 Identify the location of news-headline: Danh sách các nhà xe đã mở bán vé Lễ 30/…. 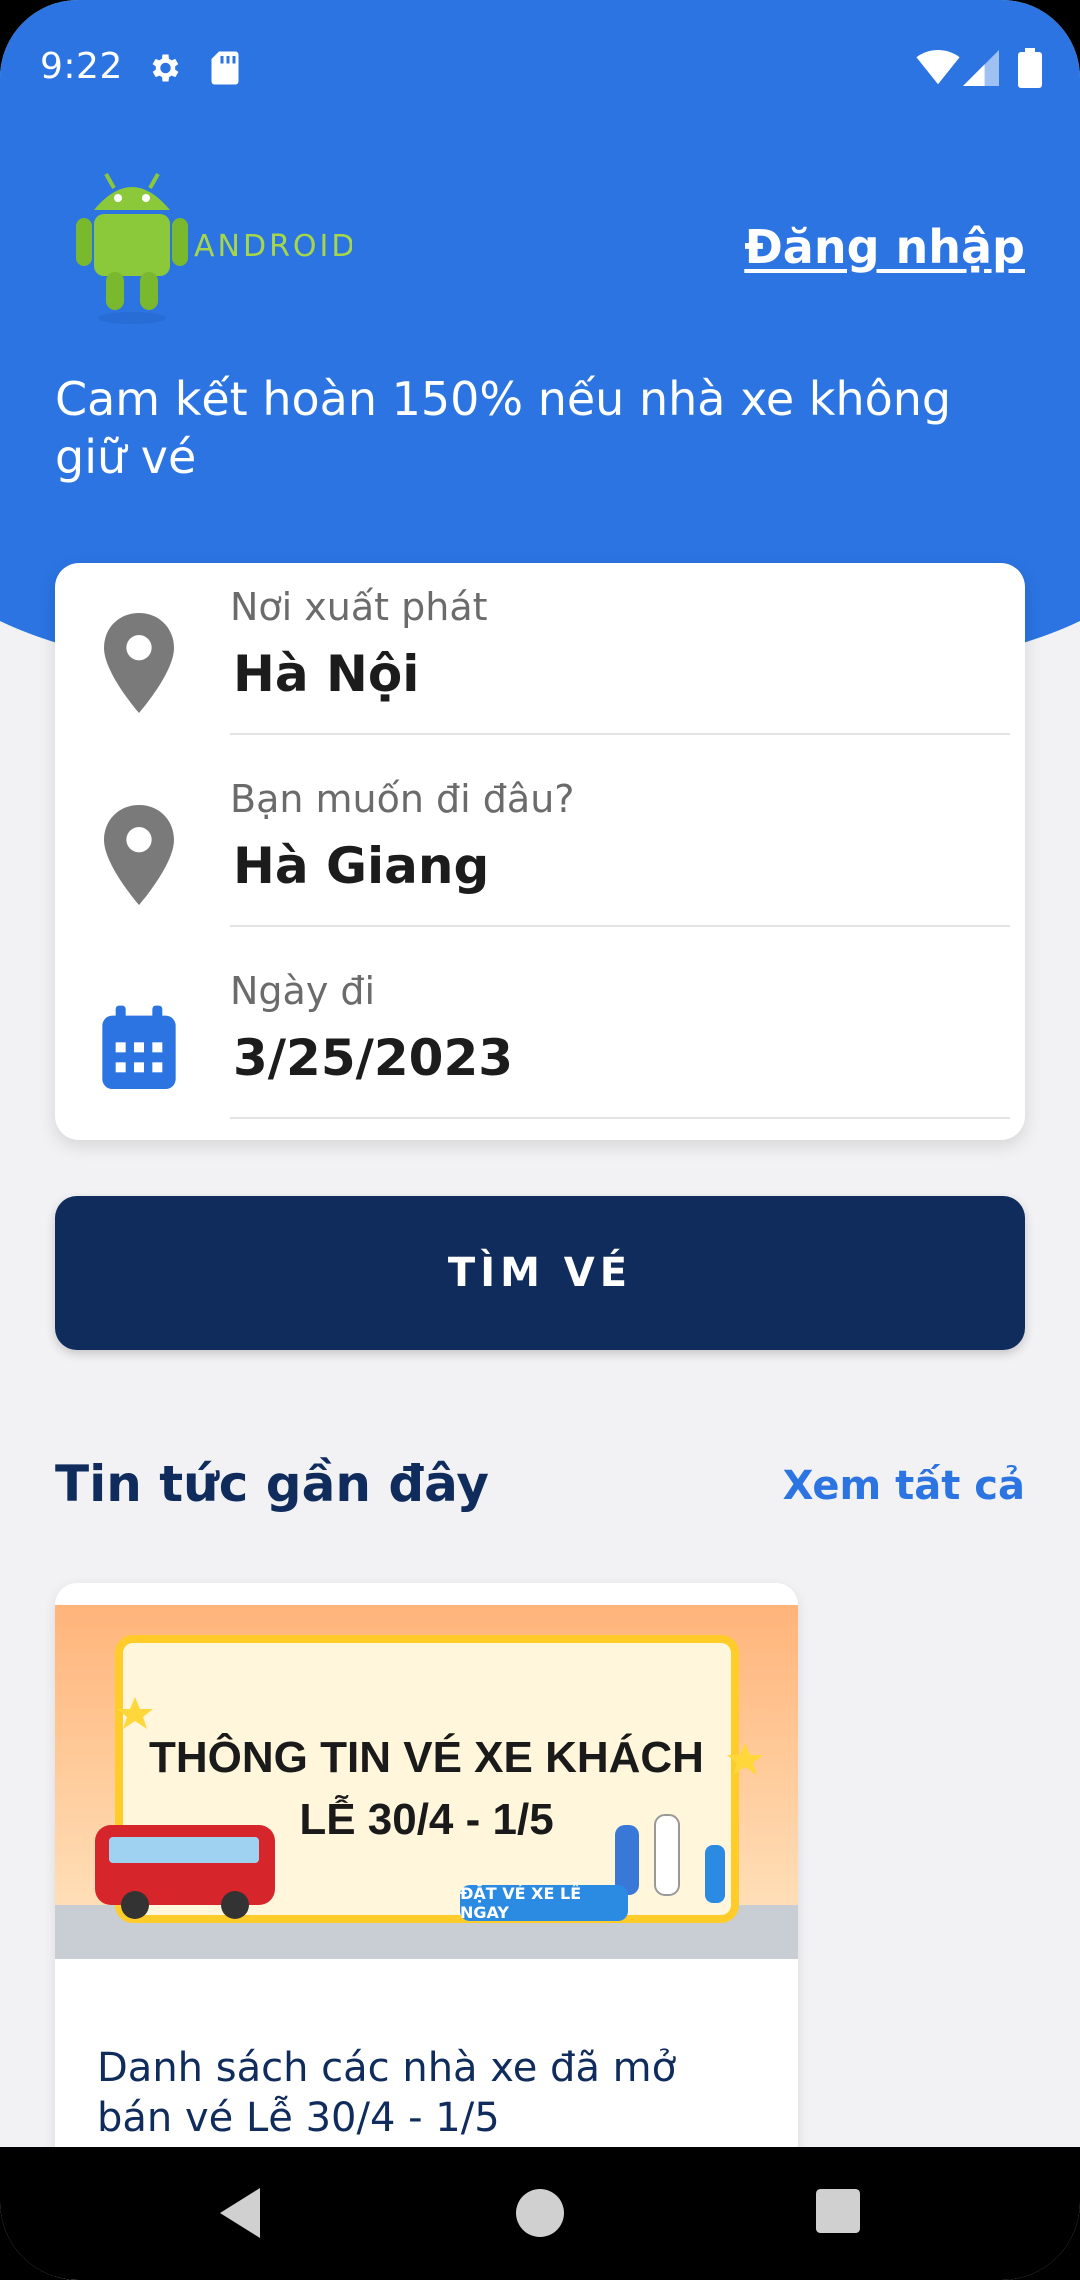
(417, 2093).